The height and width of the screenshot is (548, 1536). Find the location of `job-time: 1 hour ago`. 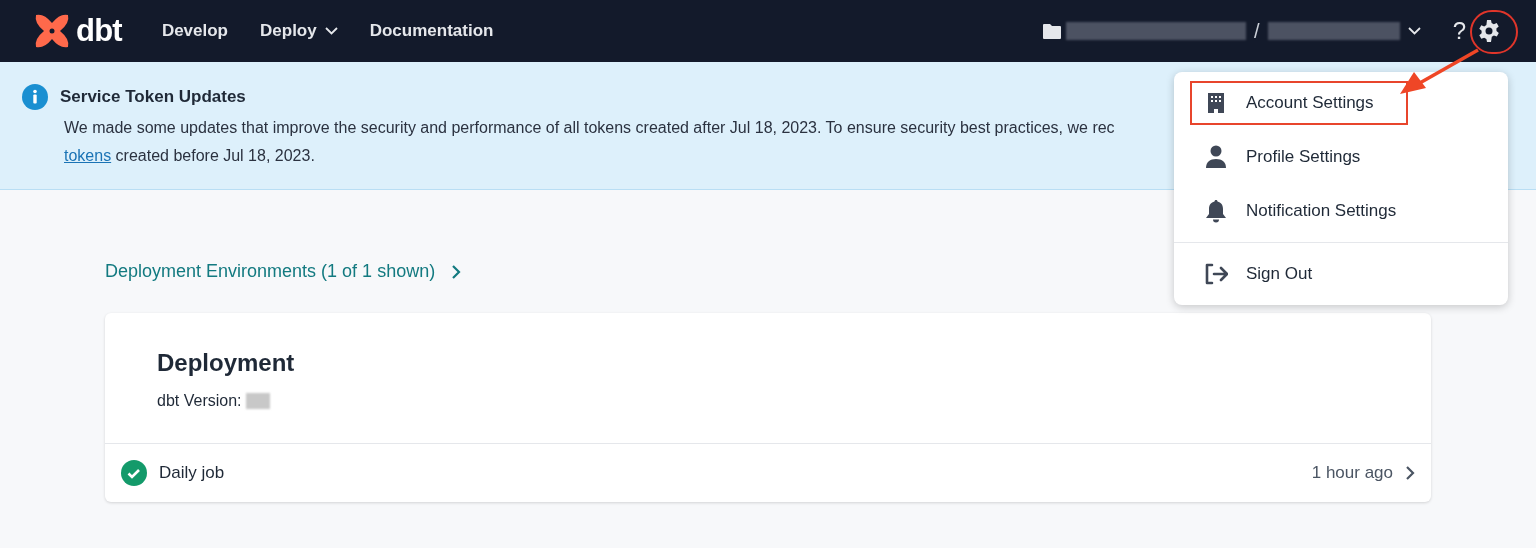

job-time: 1 hour ago is located at coordinates (1352, 473).